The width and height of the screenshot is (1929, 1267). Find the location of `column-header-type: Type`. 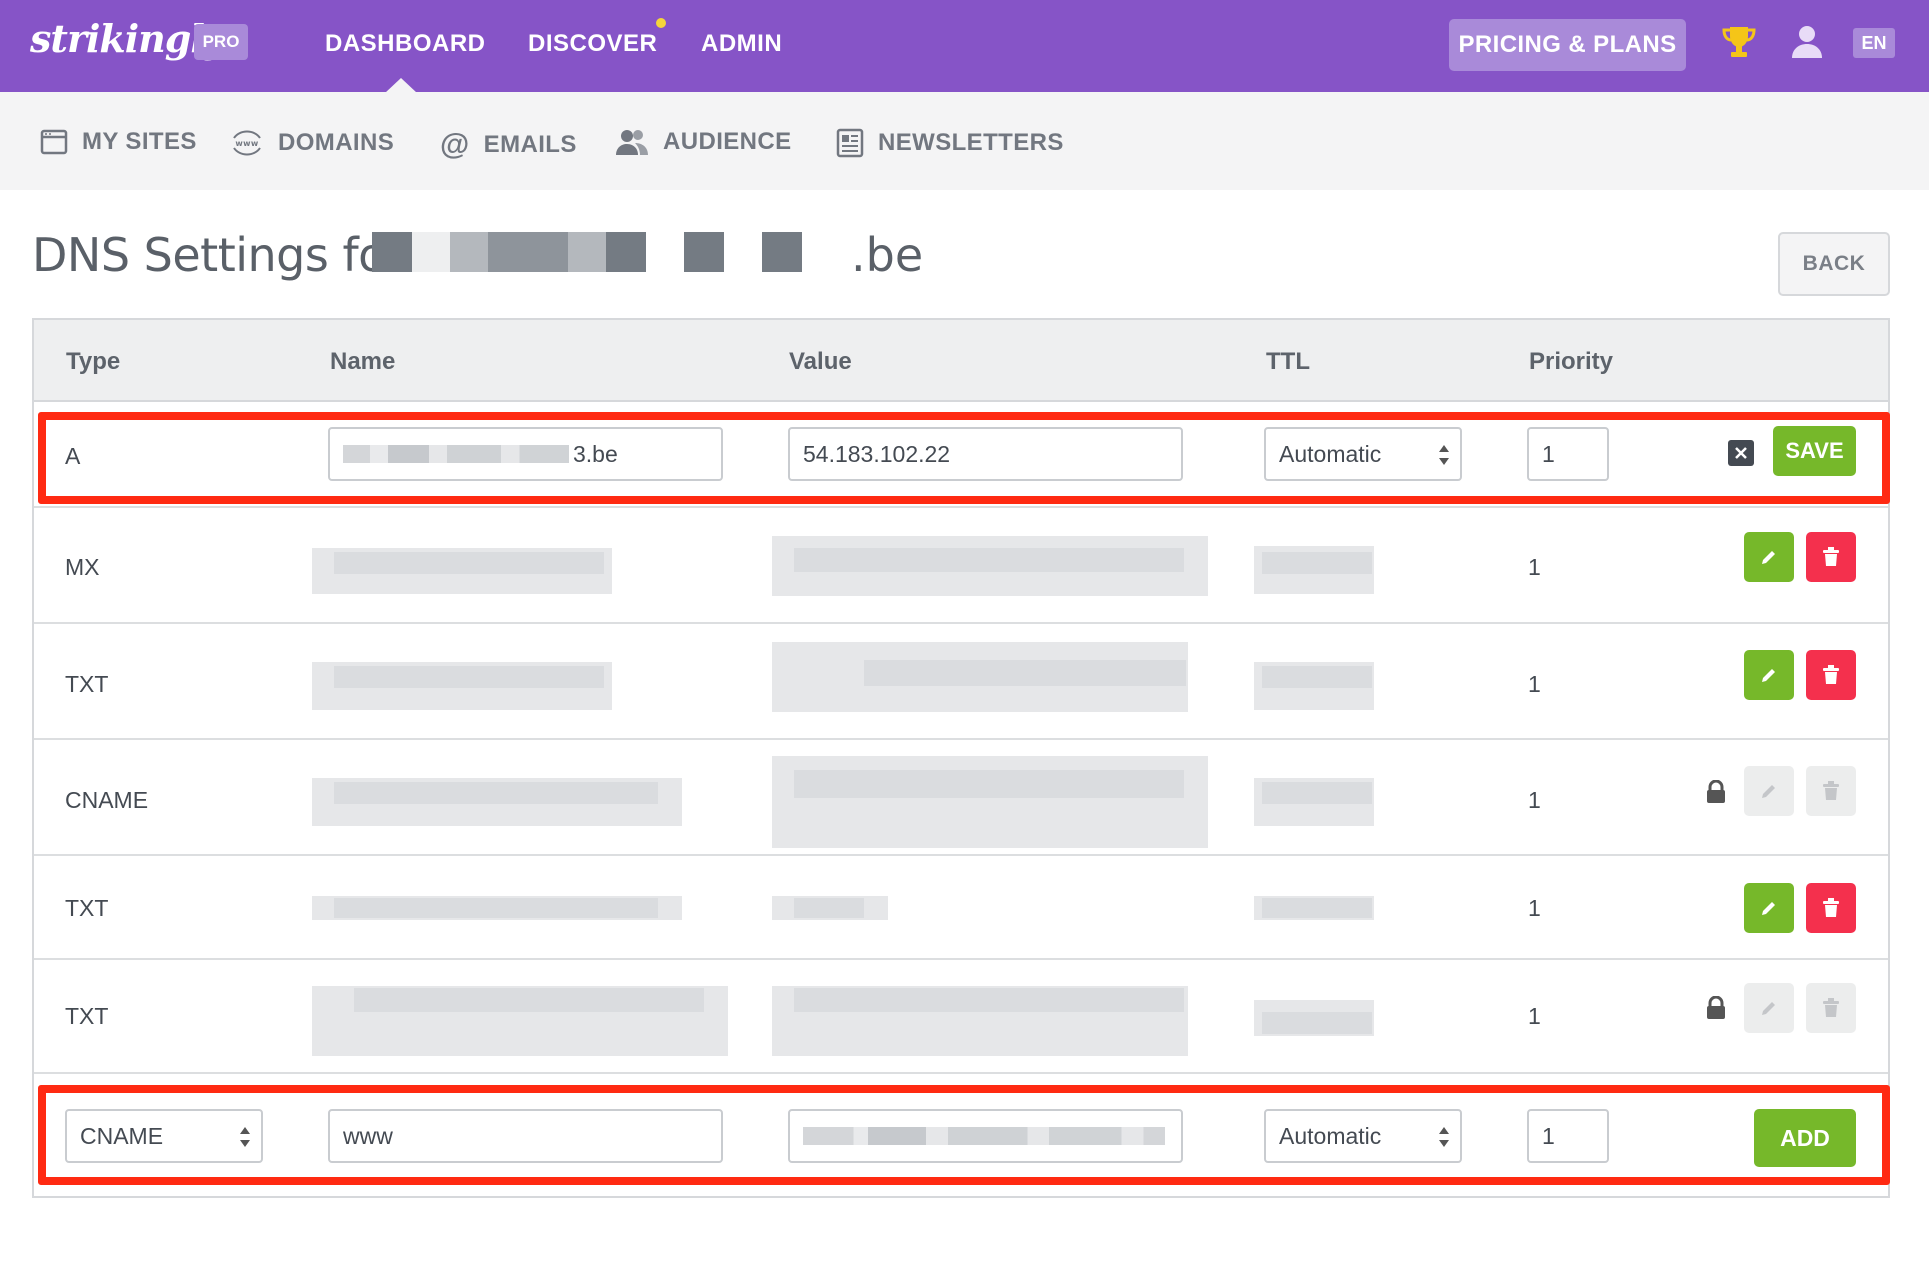

column-header-type: Type is located at coordinates (93, 361).